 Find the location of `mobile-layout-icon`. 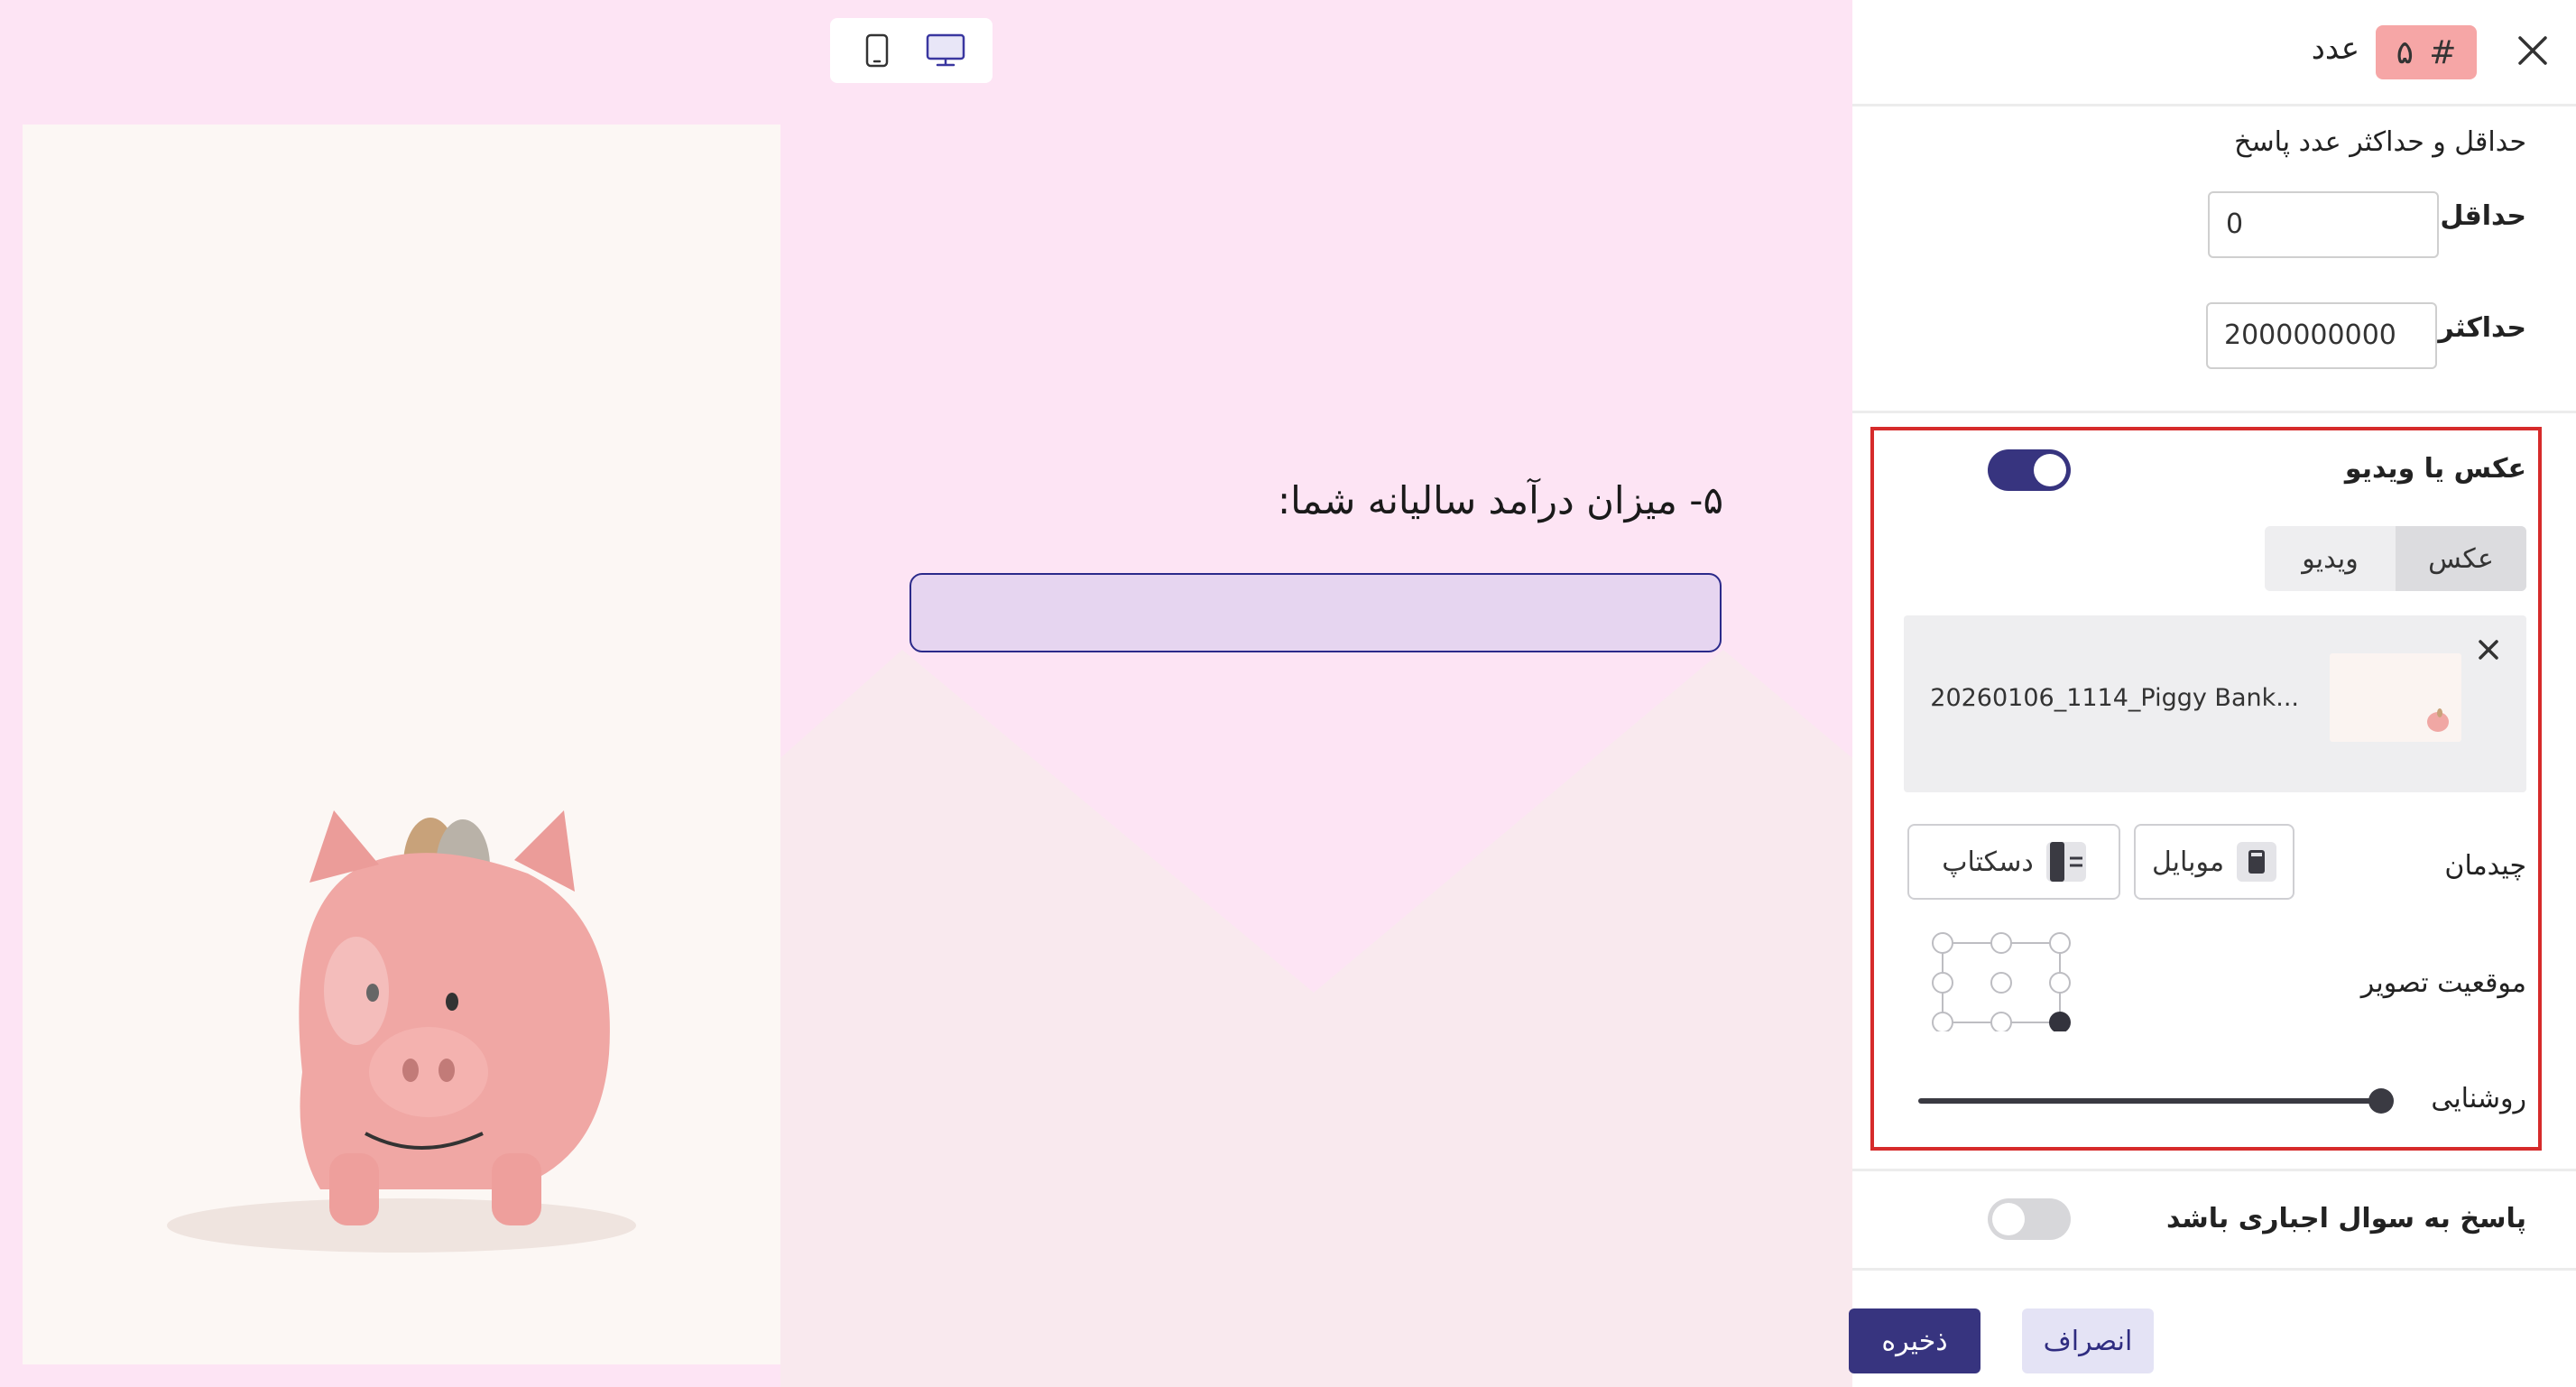

mobile-layout-icon is located at coordinates (2257, 862).